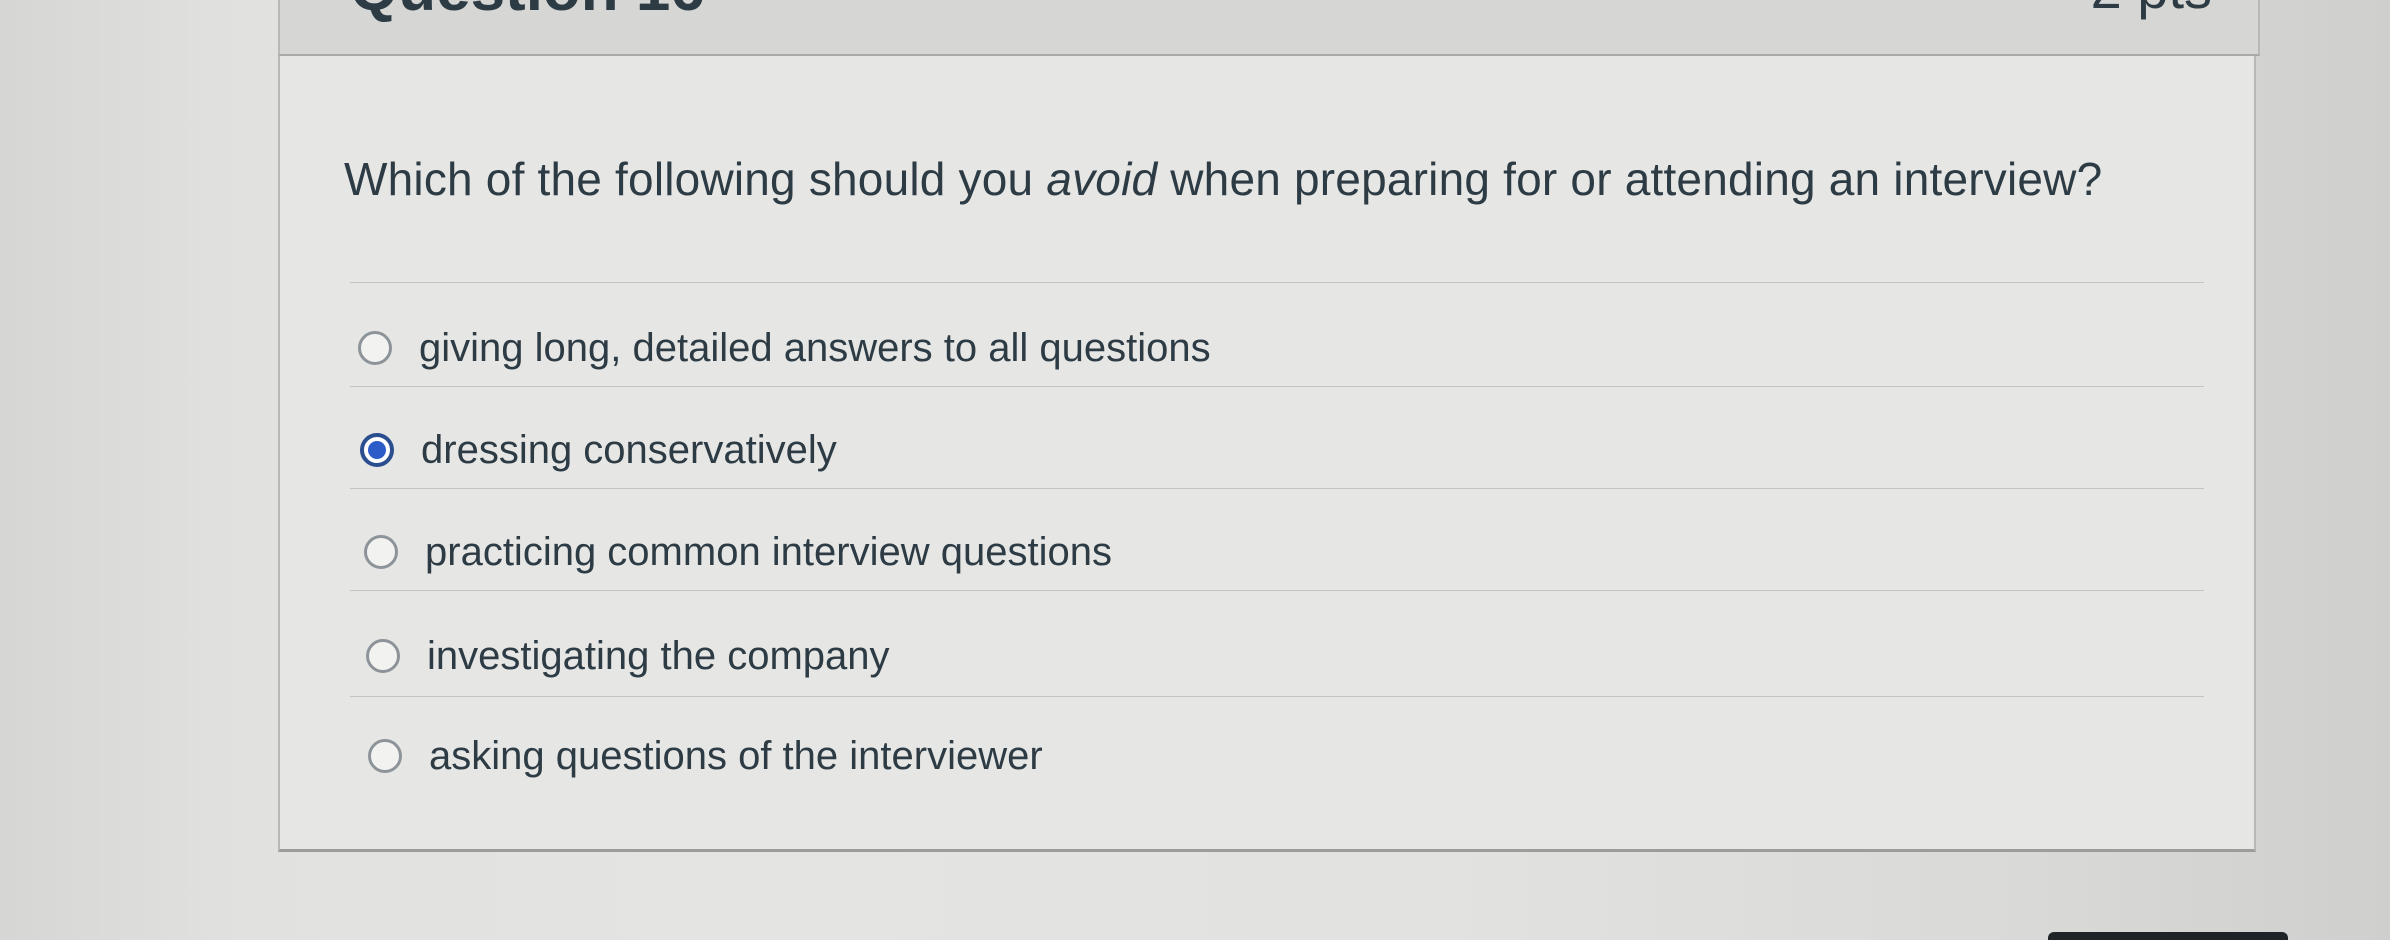  Describe the element at coordinates (768, 551) in the screenshot. I see `answer-label: practicing common interview questions` at that location.